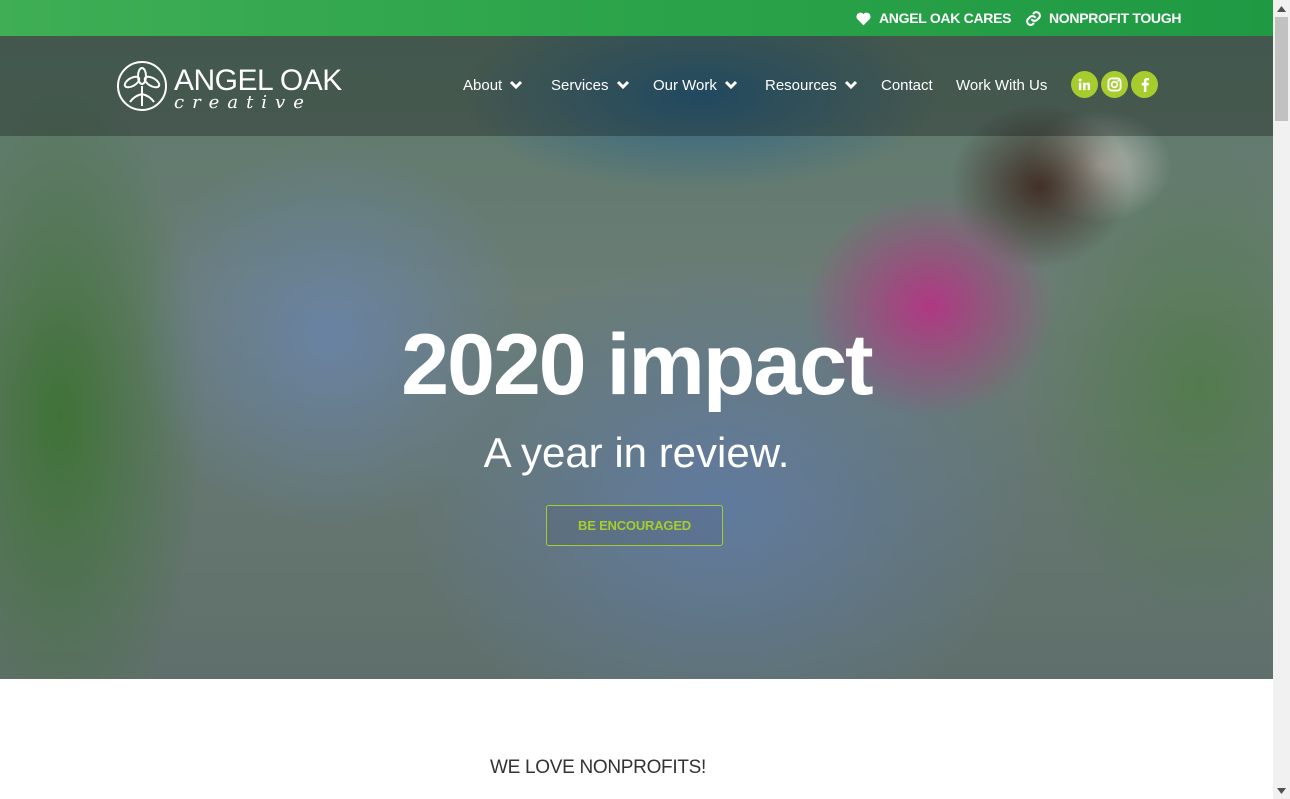 This screenshot has width=1290, height=799. Describe the element at coordinates (1114, 84) in the screenshot. I see `instagram-icon` at that location.